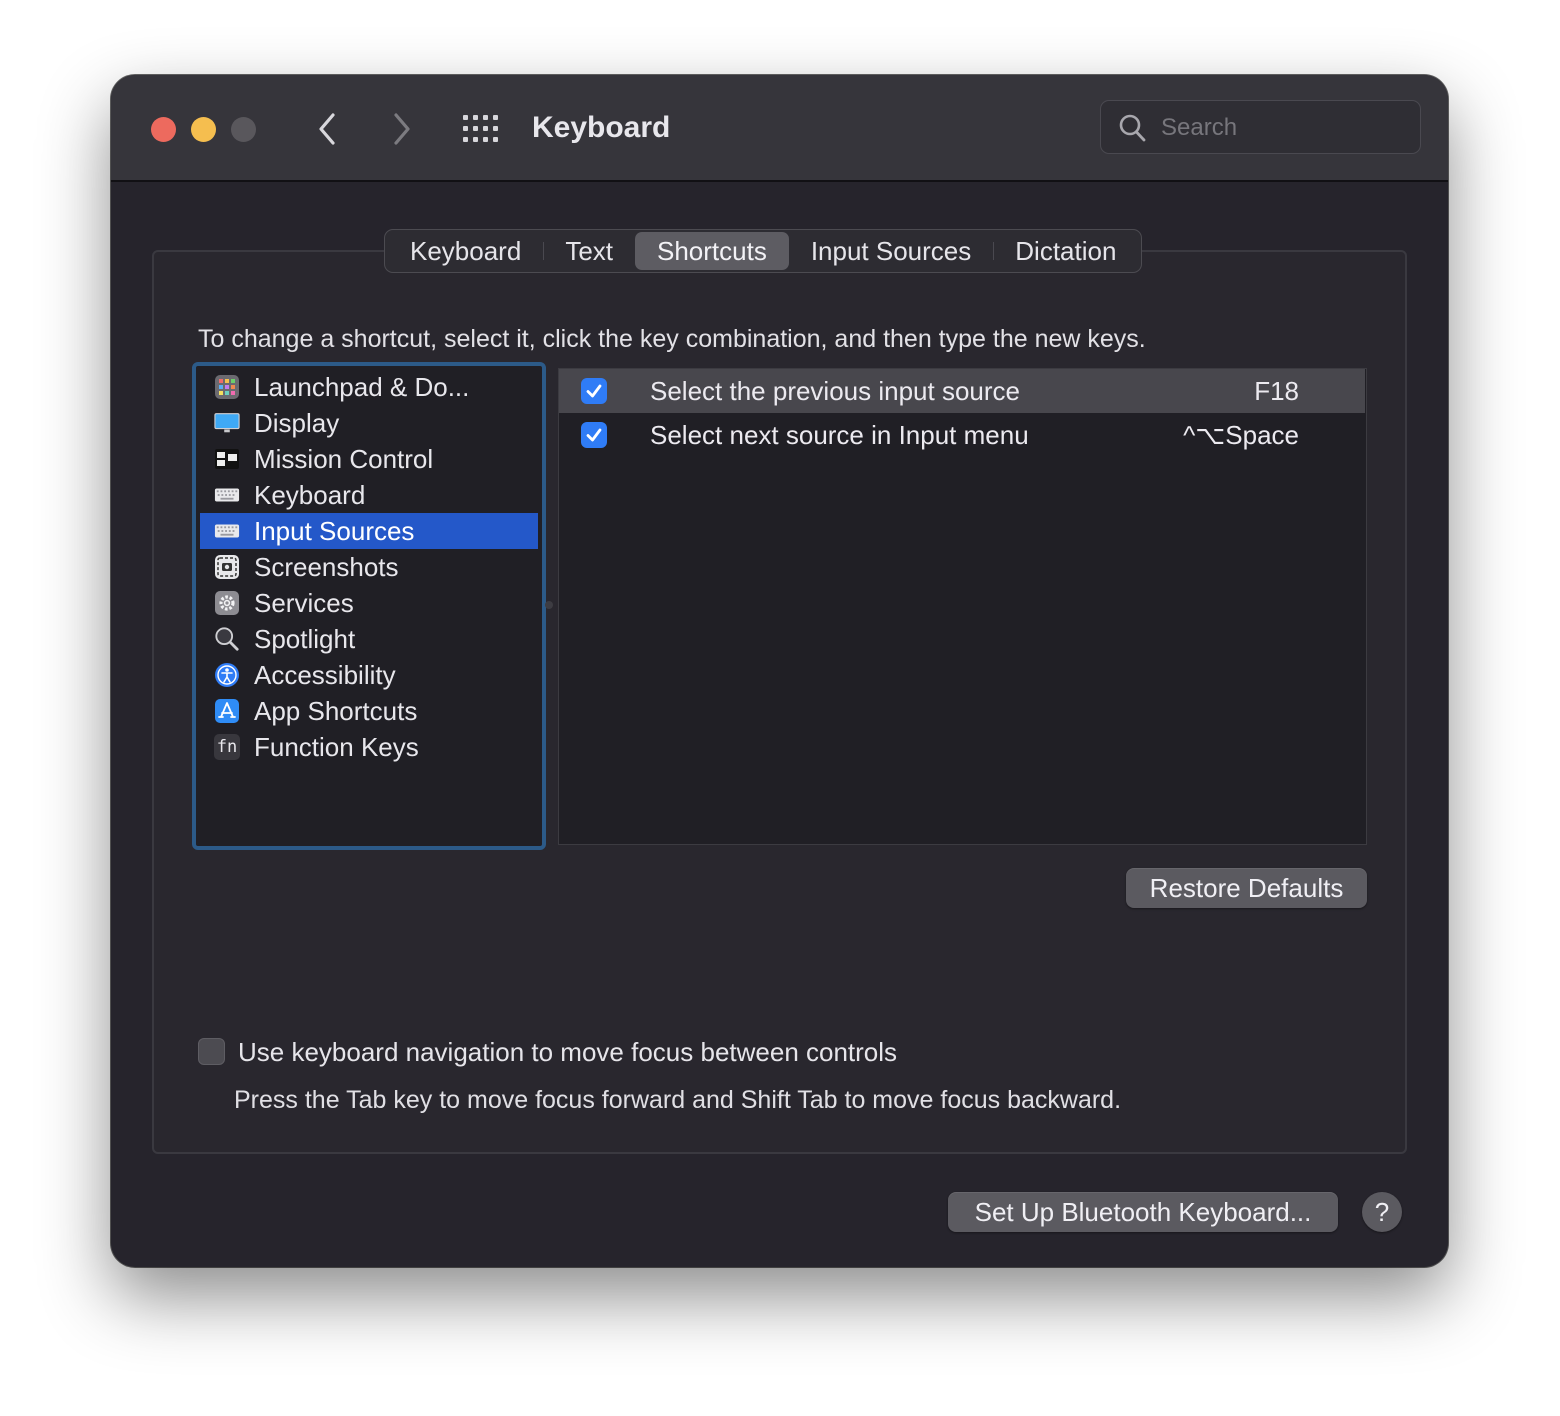 Image resolution: width=1560 pixels, height=1416 pixels. Describe the element at coordinates (310, 494) in the screenshot. I see `category-label: Keyboard` at that location.